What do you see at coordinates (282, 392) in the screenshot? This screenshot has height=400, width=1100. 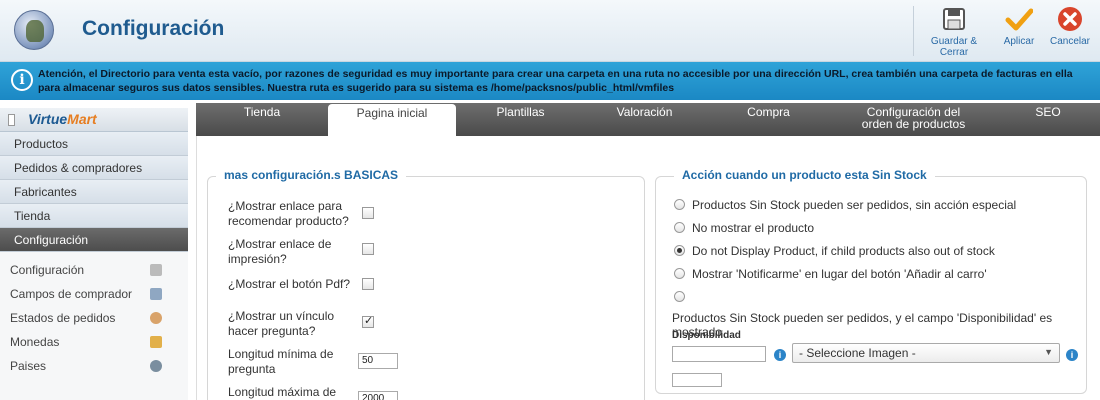 I see `field-label: Longitud máxima de` at bounding box center [282, 392].